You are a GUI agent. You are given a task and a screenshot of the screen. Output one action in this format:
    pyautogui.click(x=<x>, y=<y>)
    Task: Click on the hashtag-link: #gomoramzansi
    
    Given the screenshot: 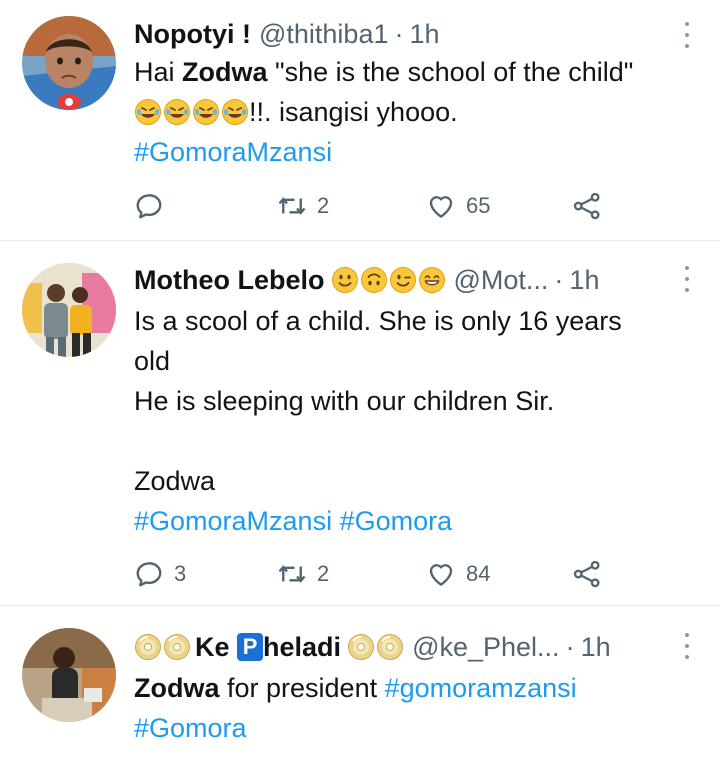 What is the action you would take?
    pyautogui.click(x=481, y=688)
    